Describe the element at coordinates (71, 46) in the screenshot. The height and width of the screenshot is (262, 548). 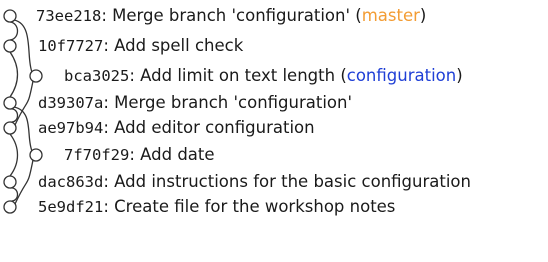
I see `commit-hash: 10f7727` at that location.